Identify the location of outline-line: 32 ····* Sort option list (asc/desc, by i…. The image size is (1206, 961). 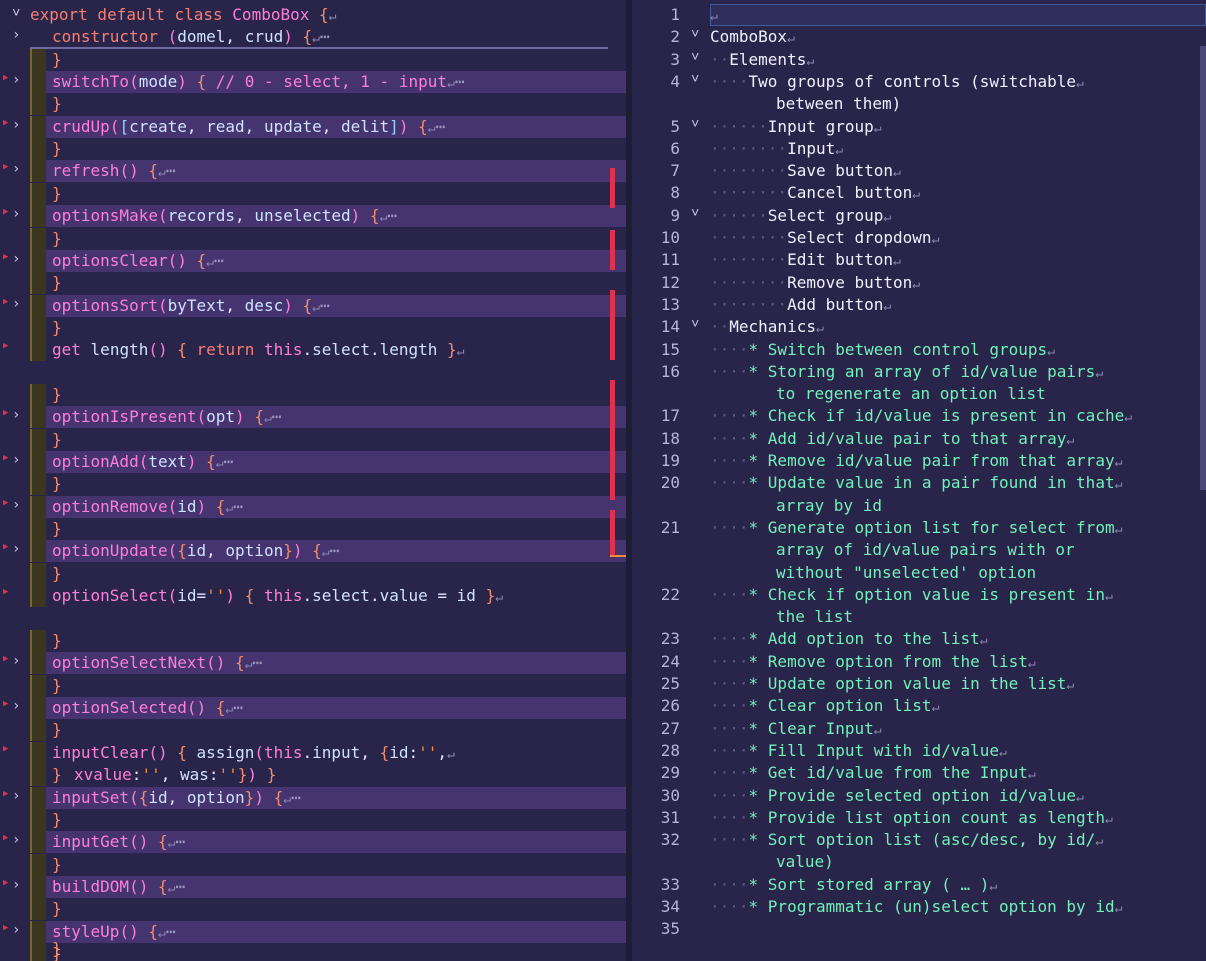
(919, 840).